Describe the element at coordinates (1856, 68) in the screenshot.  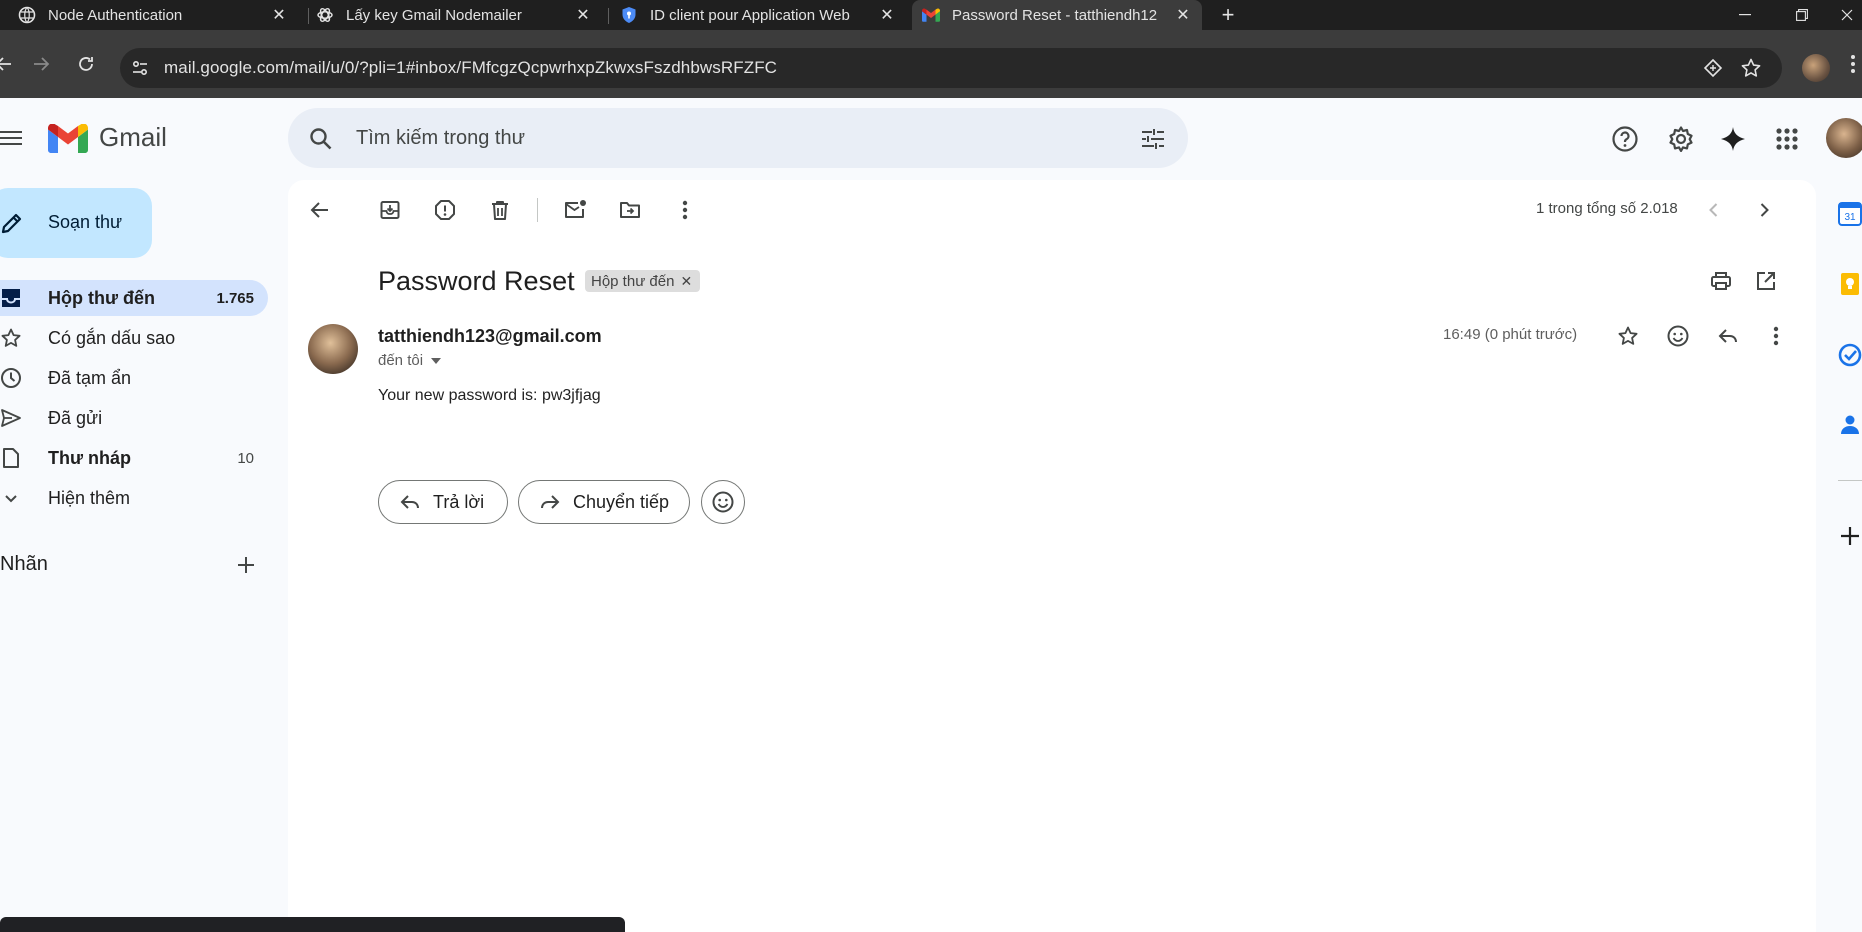
I see `browser-menu-icon` at that location.